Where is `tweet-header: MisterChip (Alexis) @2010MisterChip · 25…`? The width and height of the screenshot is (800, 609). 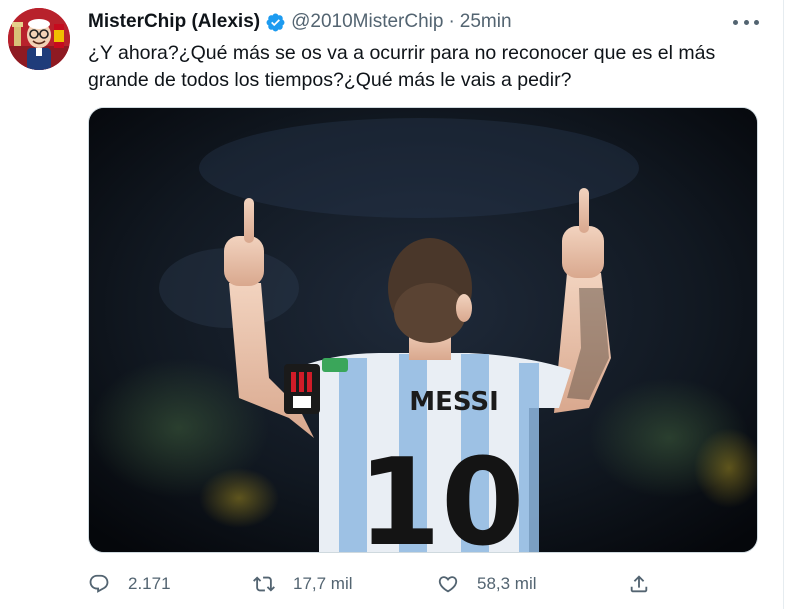
tweet-header: MisterChip (Alexis) @2010MisterChip · 25… is located at coordinates (300, 22).